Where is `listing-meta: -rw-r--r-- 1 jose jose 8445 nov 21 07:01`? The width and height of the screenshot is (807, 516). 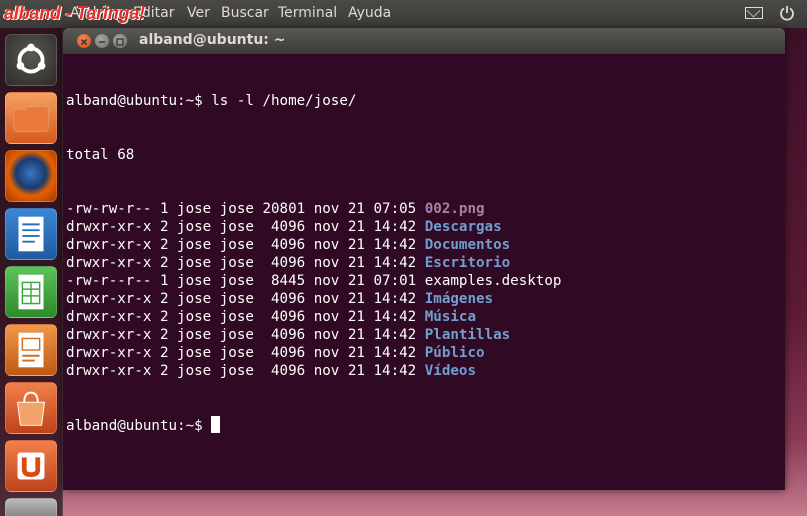
listing-meta: -rw-r--r-- 1 jose jose 8445 nov 21 07:01 is located at coordinates (245, 281).